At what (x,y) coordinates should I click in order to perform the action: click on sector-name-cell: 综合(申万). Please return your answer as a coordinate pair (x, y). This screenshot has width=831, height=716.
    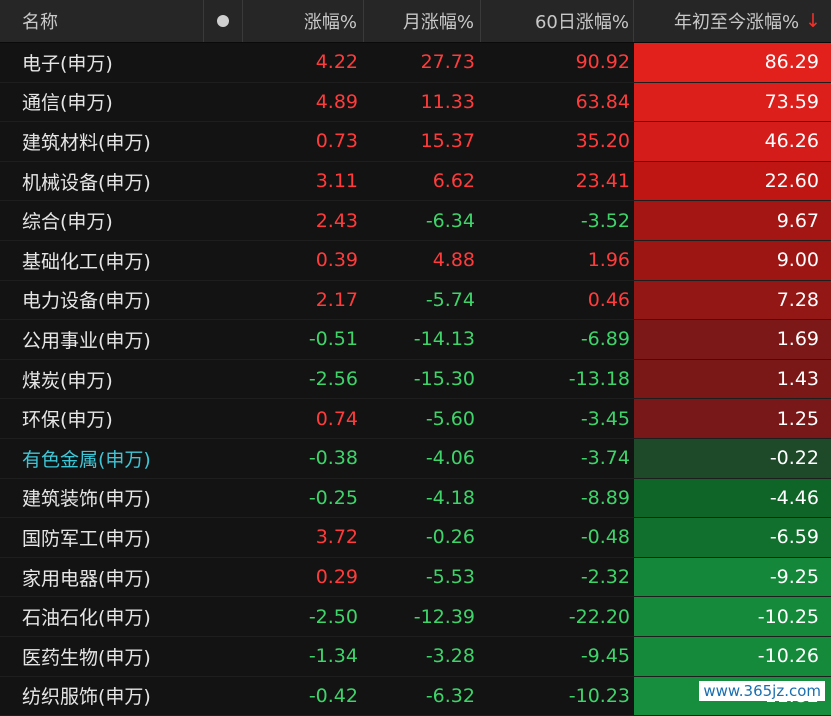
    Looking at the image, I should click on (102, 220).